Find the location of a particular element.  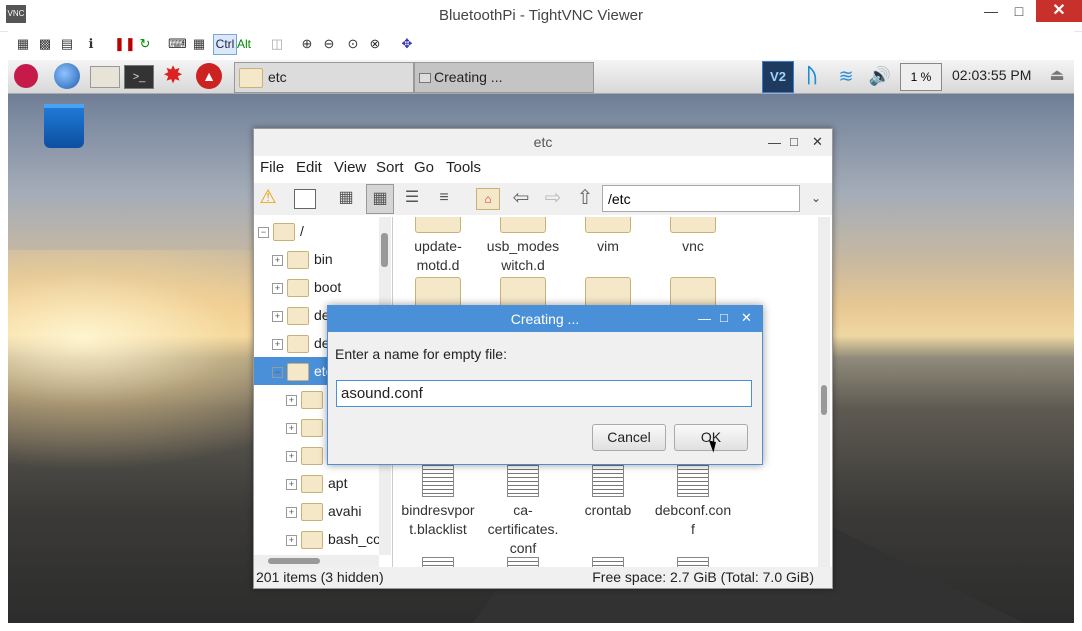

file-item: usb_modes witch.d is located at coordinates (523, 246).